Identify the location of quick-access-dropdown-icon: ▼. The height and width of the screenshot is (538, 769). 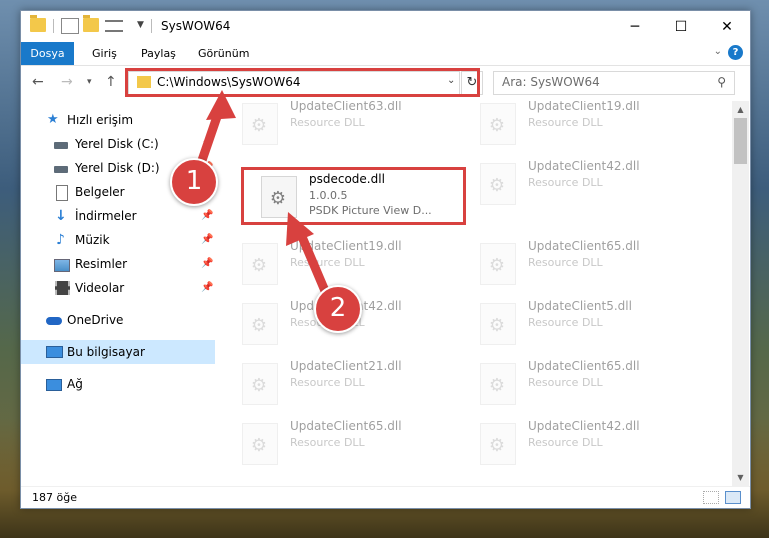
(140, 25).